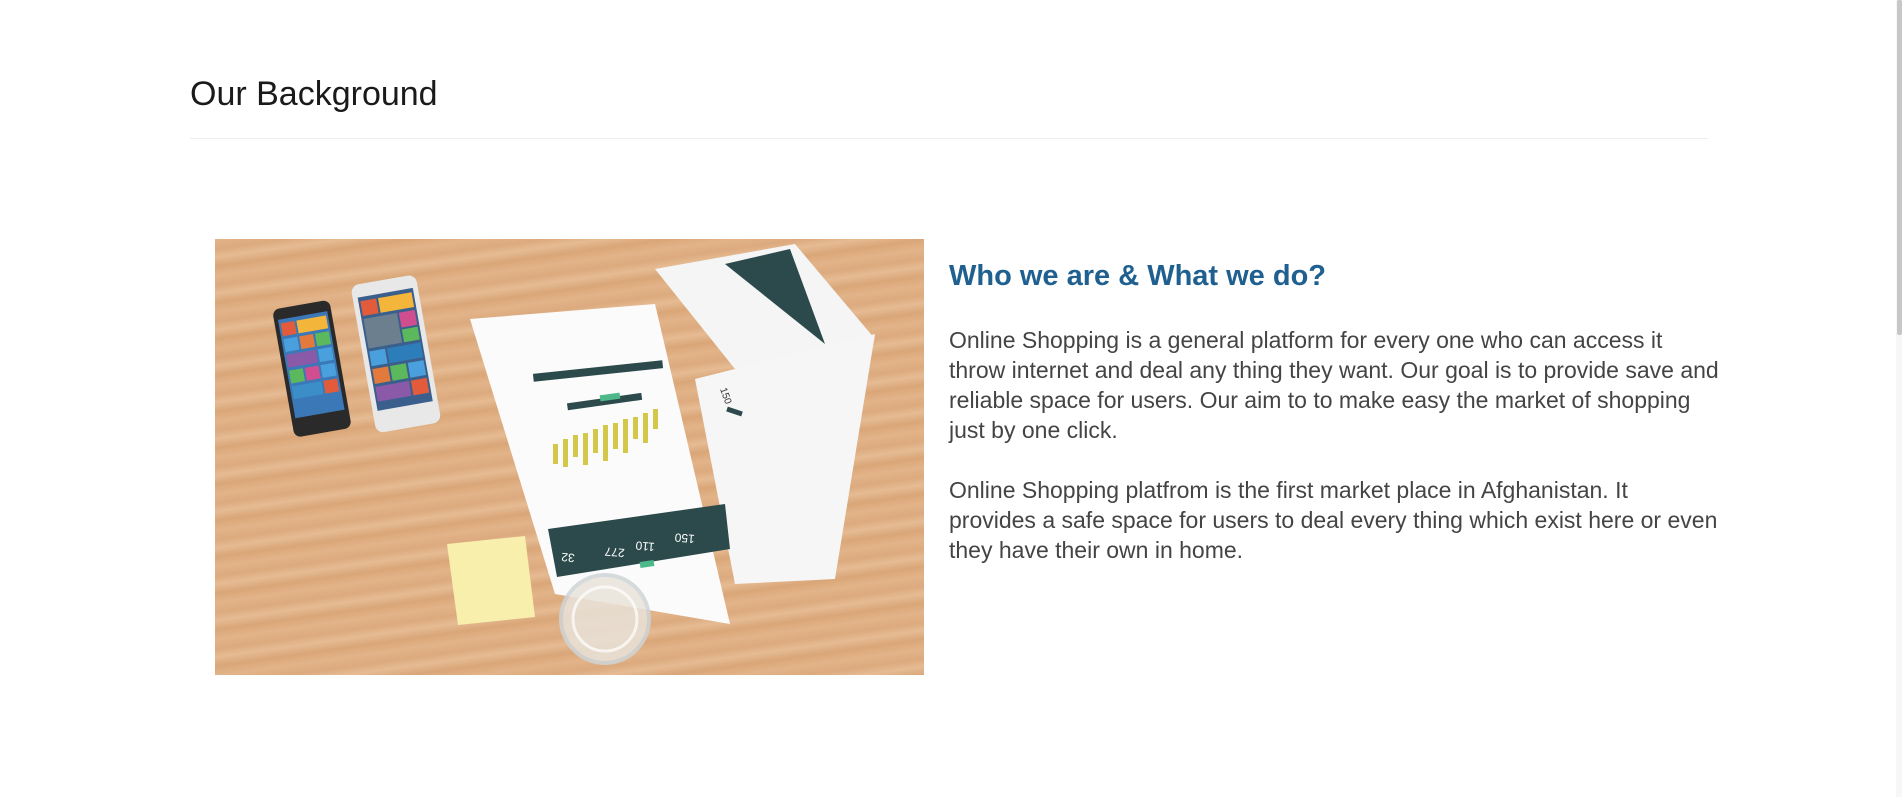  What do you see at coordinates (614, 552) in the screenshot?
I see `svg-text: 277` at bounding box center [614, 552].